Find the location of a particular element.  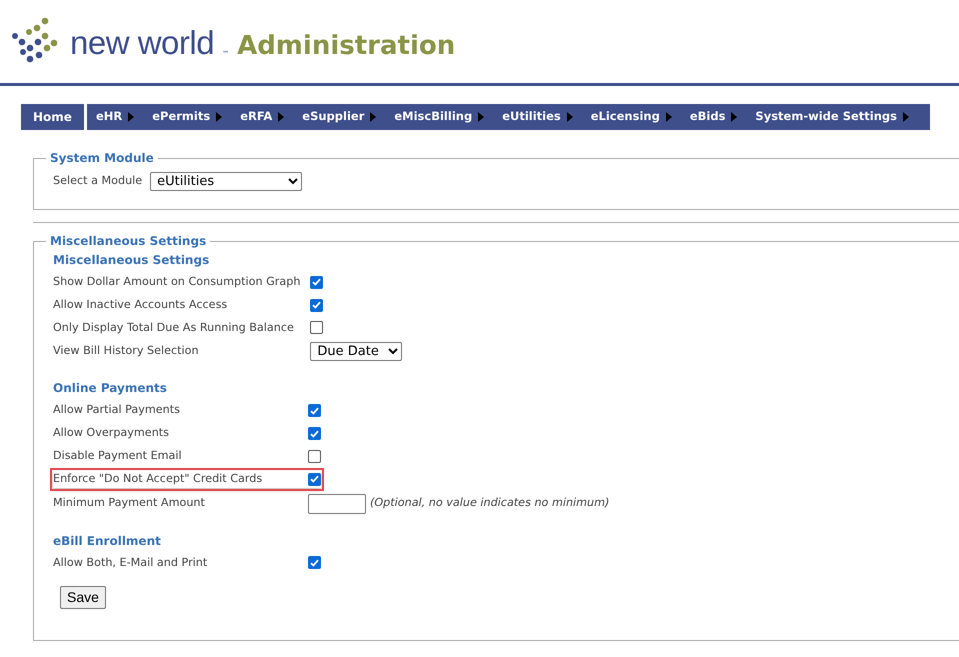

setting-label: Allow Partial Payments is located at coordinates (117, 410).